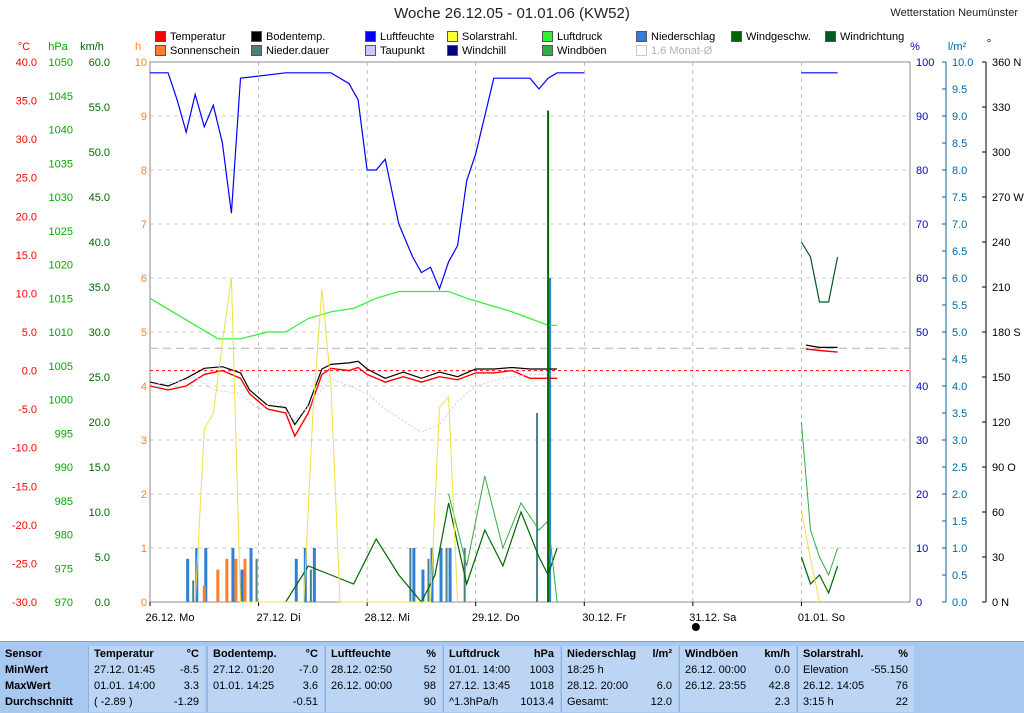  What do you see at coordinates (585, 670) in the screenshot?
I see `stat-time: 18:25 h` at bounding box center [585, 670].